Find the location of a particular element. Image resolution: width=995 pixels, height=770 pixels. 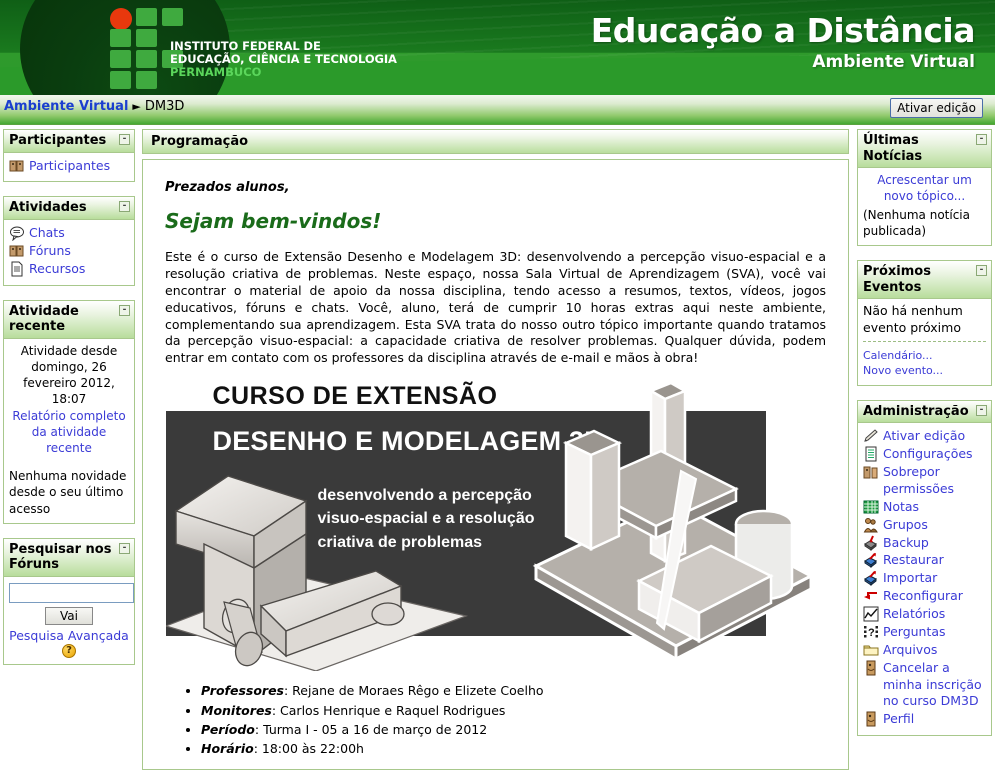

breadcrumb-current: DM3D is located at coordinates (164, 106).